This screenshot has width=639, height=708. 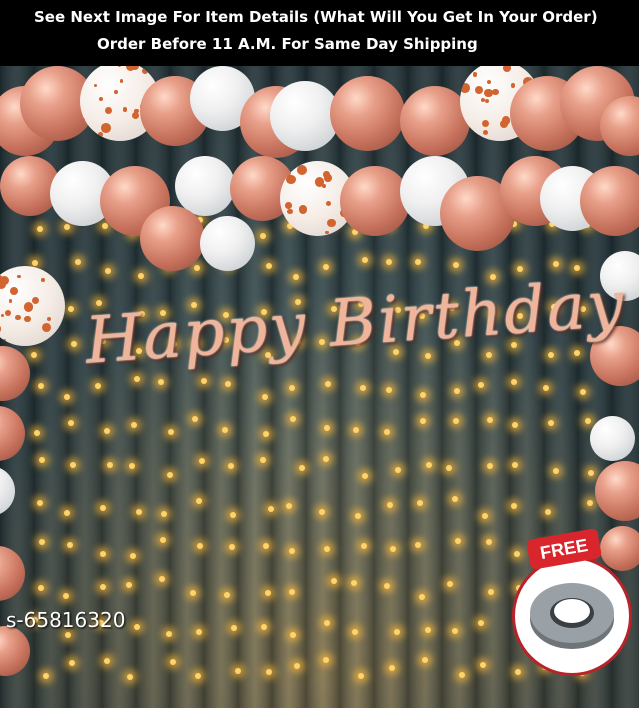 I want to click on tape-icon, so click(x=572, y=616).